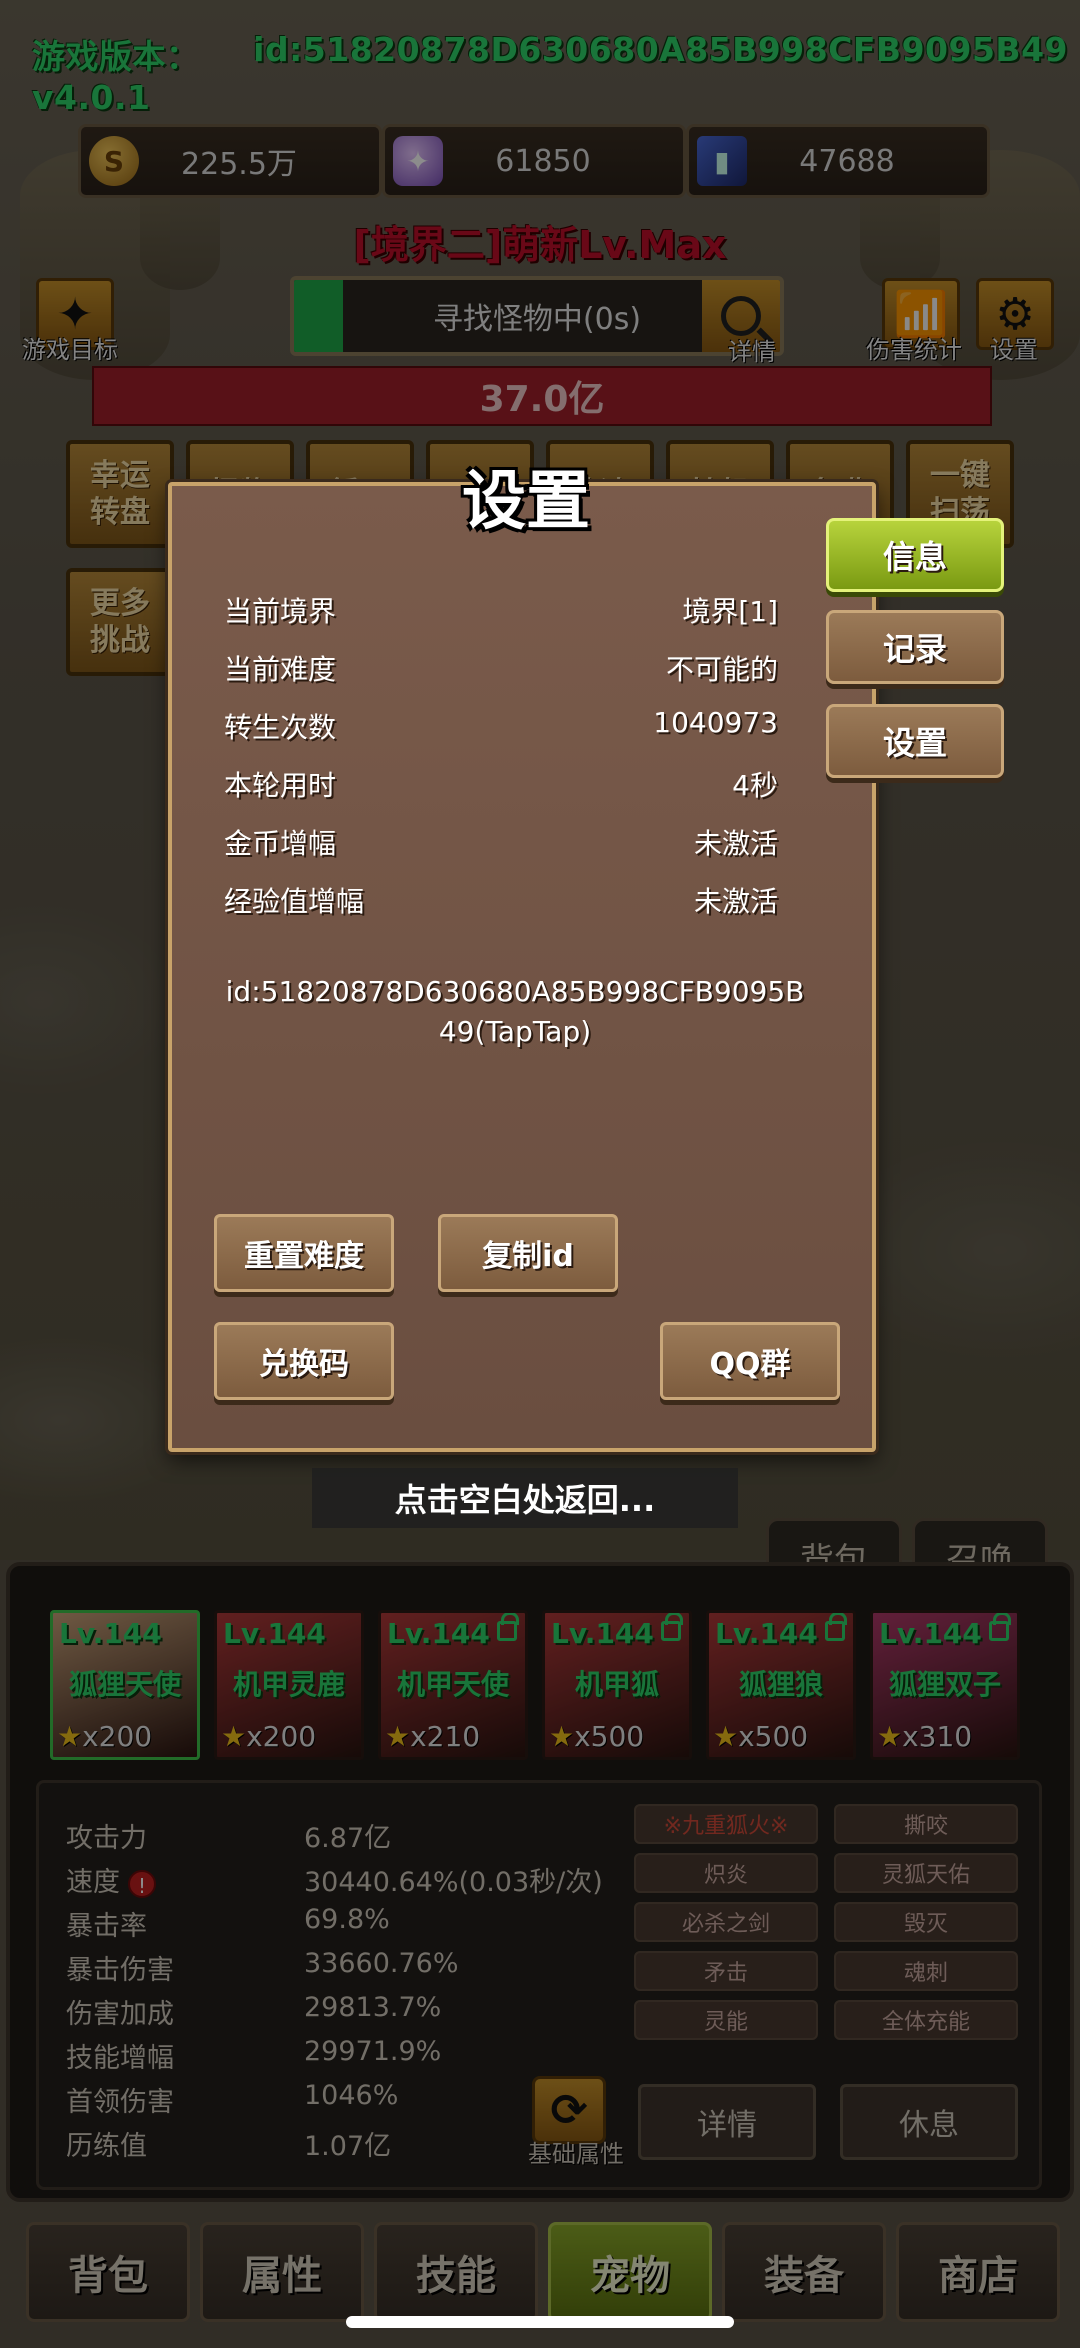 This screenshot has width=1080, height=2348. I want to click on tab-settings-label: 设置, so click(914, 743).